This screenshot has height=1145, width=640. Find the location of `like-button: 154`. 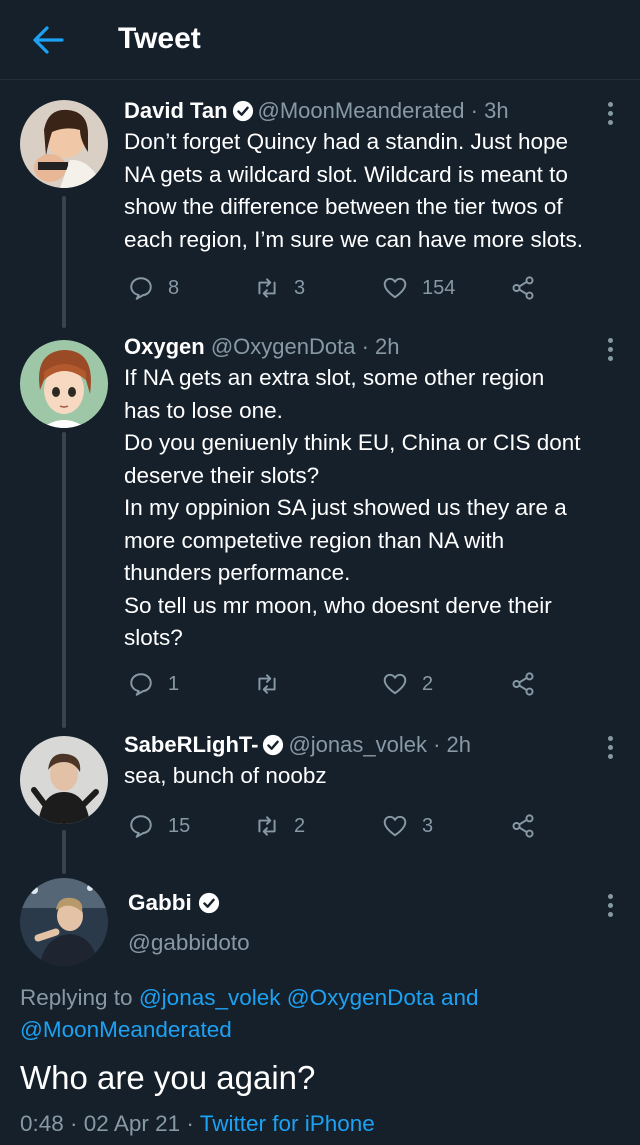

like-button: 154 is located at coordinates (418, 288).